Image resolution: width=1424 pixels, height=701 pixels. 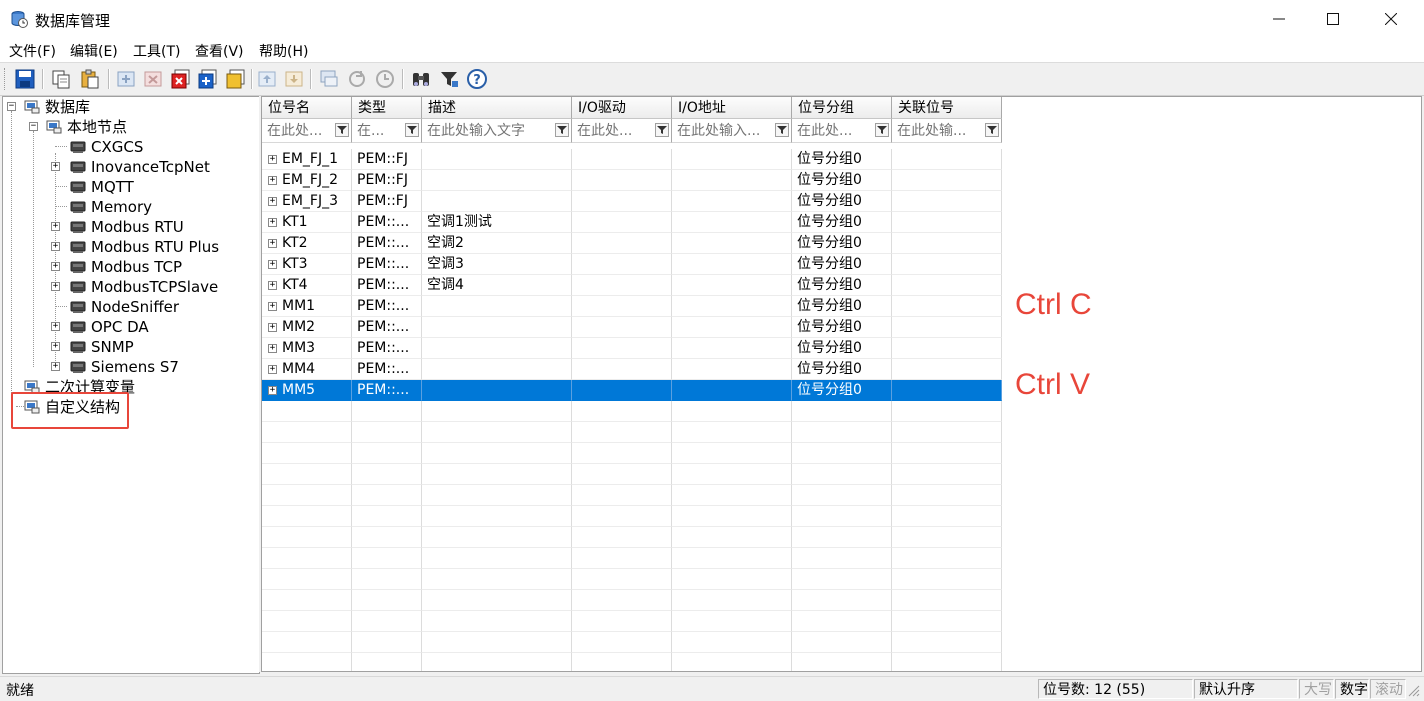 I want to click on filter-button, so click(x=449, y=79).